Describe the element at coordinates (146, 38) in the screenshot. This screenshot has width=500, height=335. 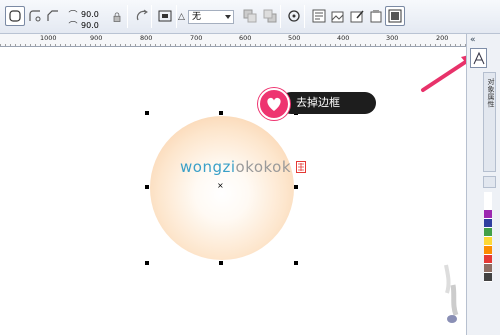
I see `ruler-label: 800` at that location.